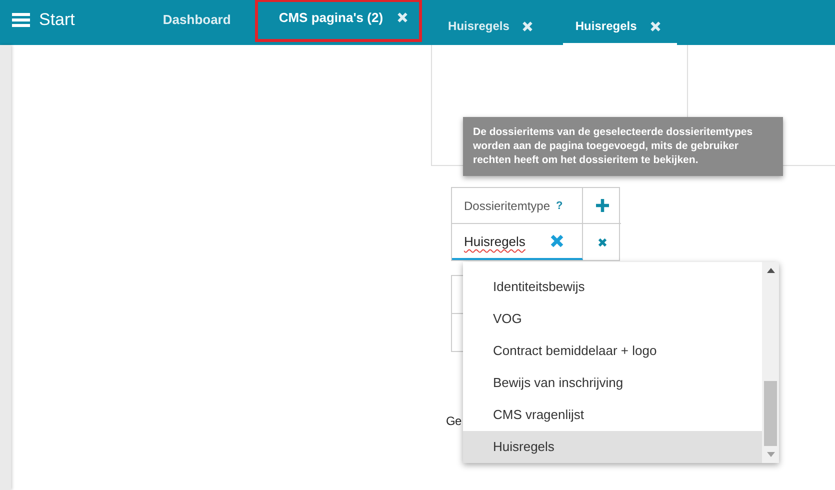 Image resolution: width=835 pixels, height=490 pixels. Describe the element at coordinates (620, 30) in the screenshot. I see `tab: Huisregels` at that location.